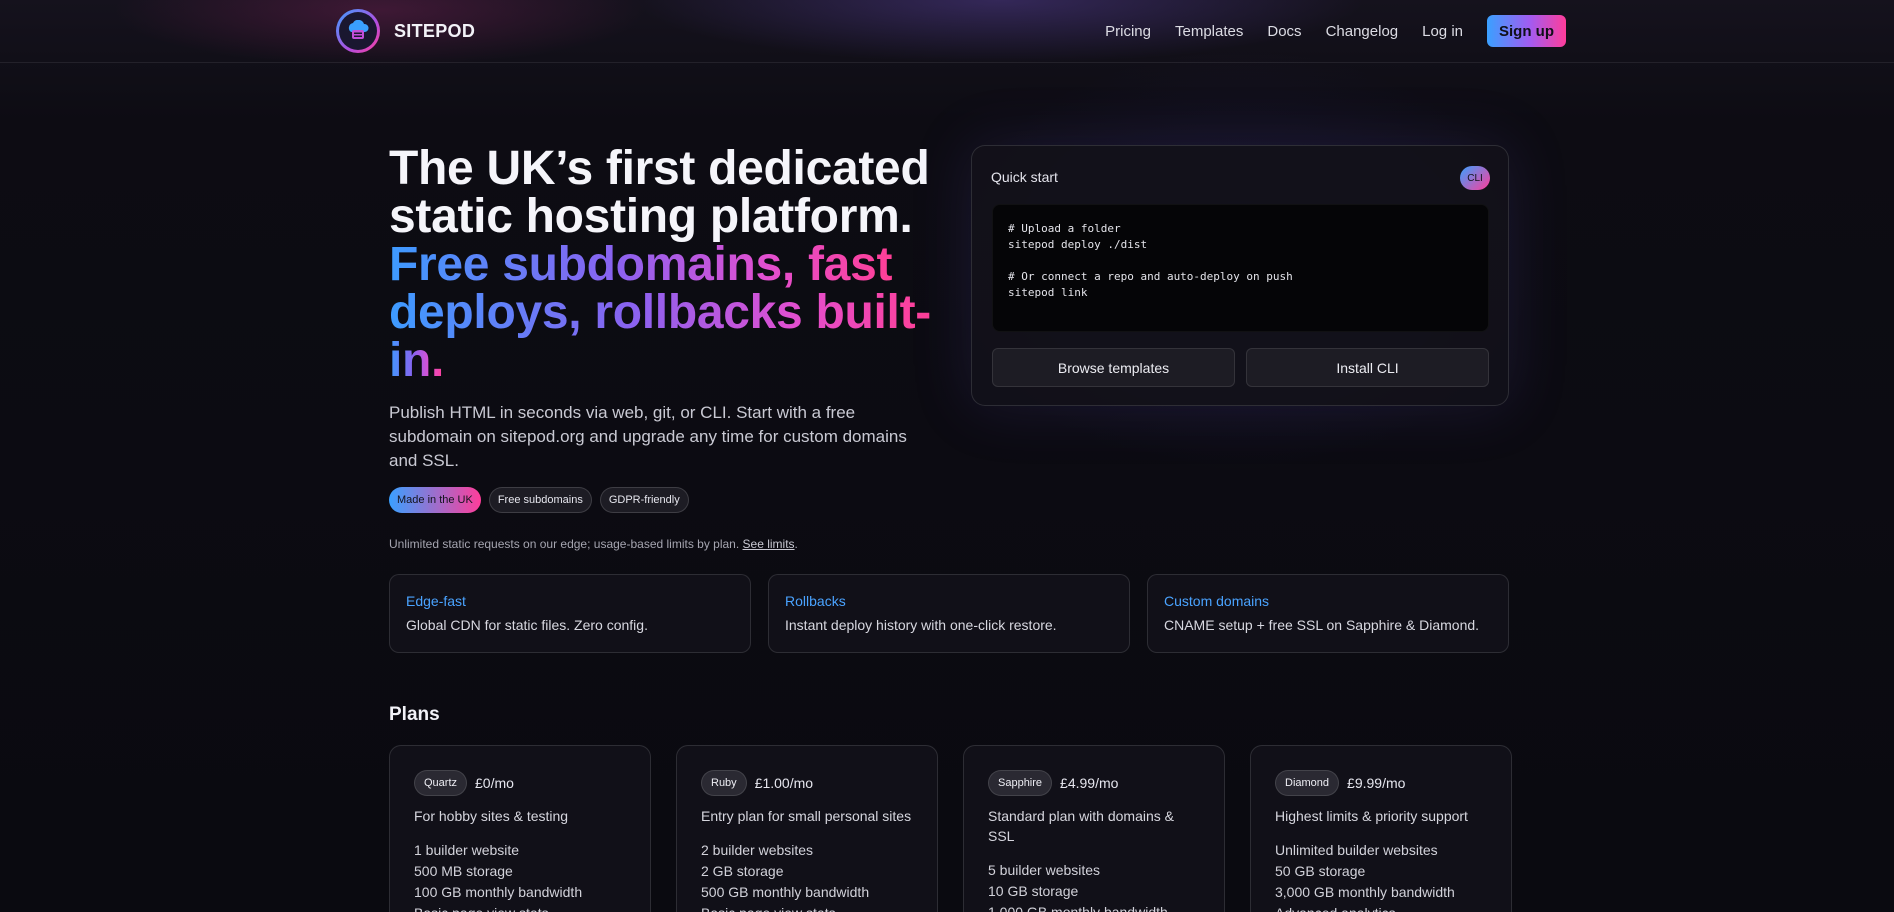 Image resolution: width=1894 pixels, height=912 pixels. Describe the element at coordinates (435, 30) in the screenshot. I see `brand-name: SITEPOD` at that location.